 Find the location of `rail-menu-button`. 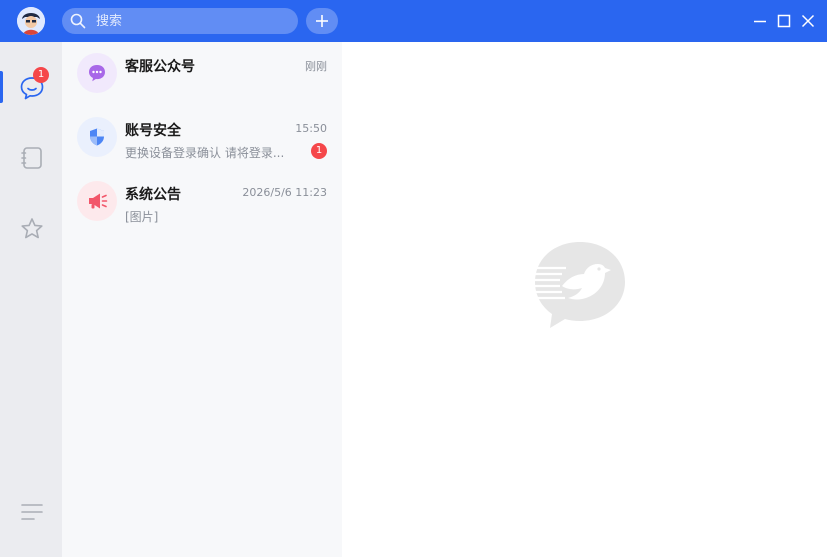

rail-menu-button is located at coordinates (31, 512).